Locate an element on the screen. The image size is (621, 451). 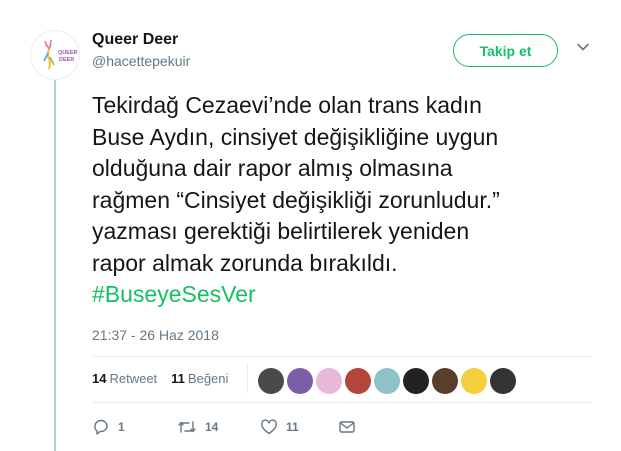
tweet-timestamp: 21:37 - 26 Haz 2018 is located at coordinates (155, 335).